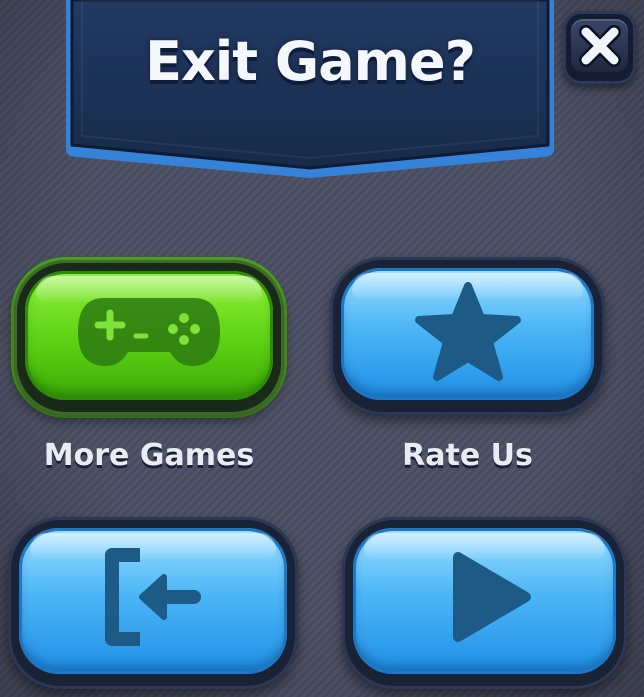  What do you see at coordinates (149, 455) in the screenshot?
I see `more-games-label: More Games` at bounding box center [149, 455].